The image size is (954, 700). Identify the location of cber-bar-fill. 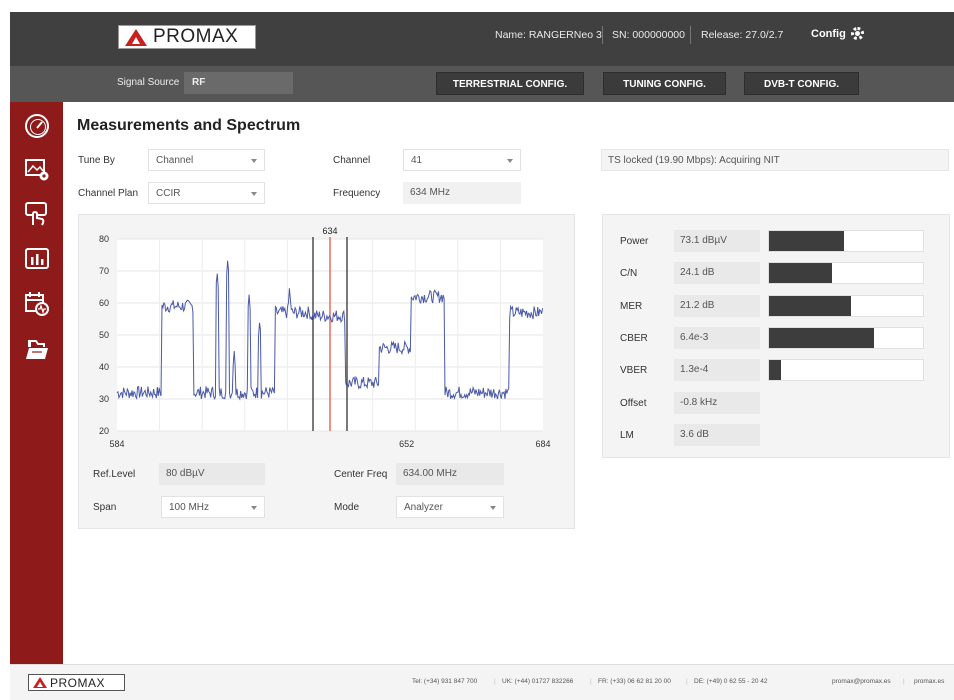
(821, 338).